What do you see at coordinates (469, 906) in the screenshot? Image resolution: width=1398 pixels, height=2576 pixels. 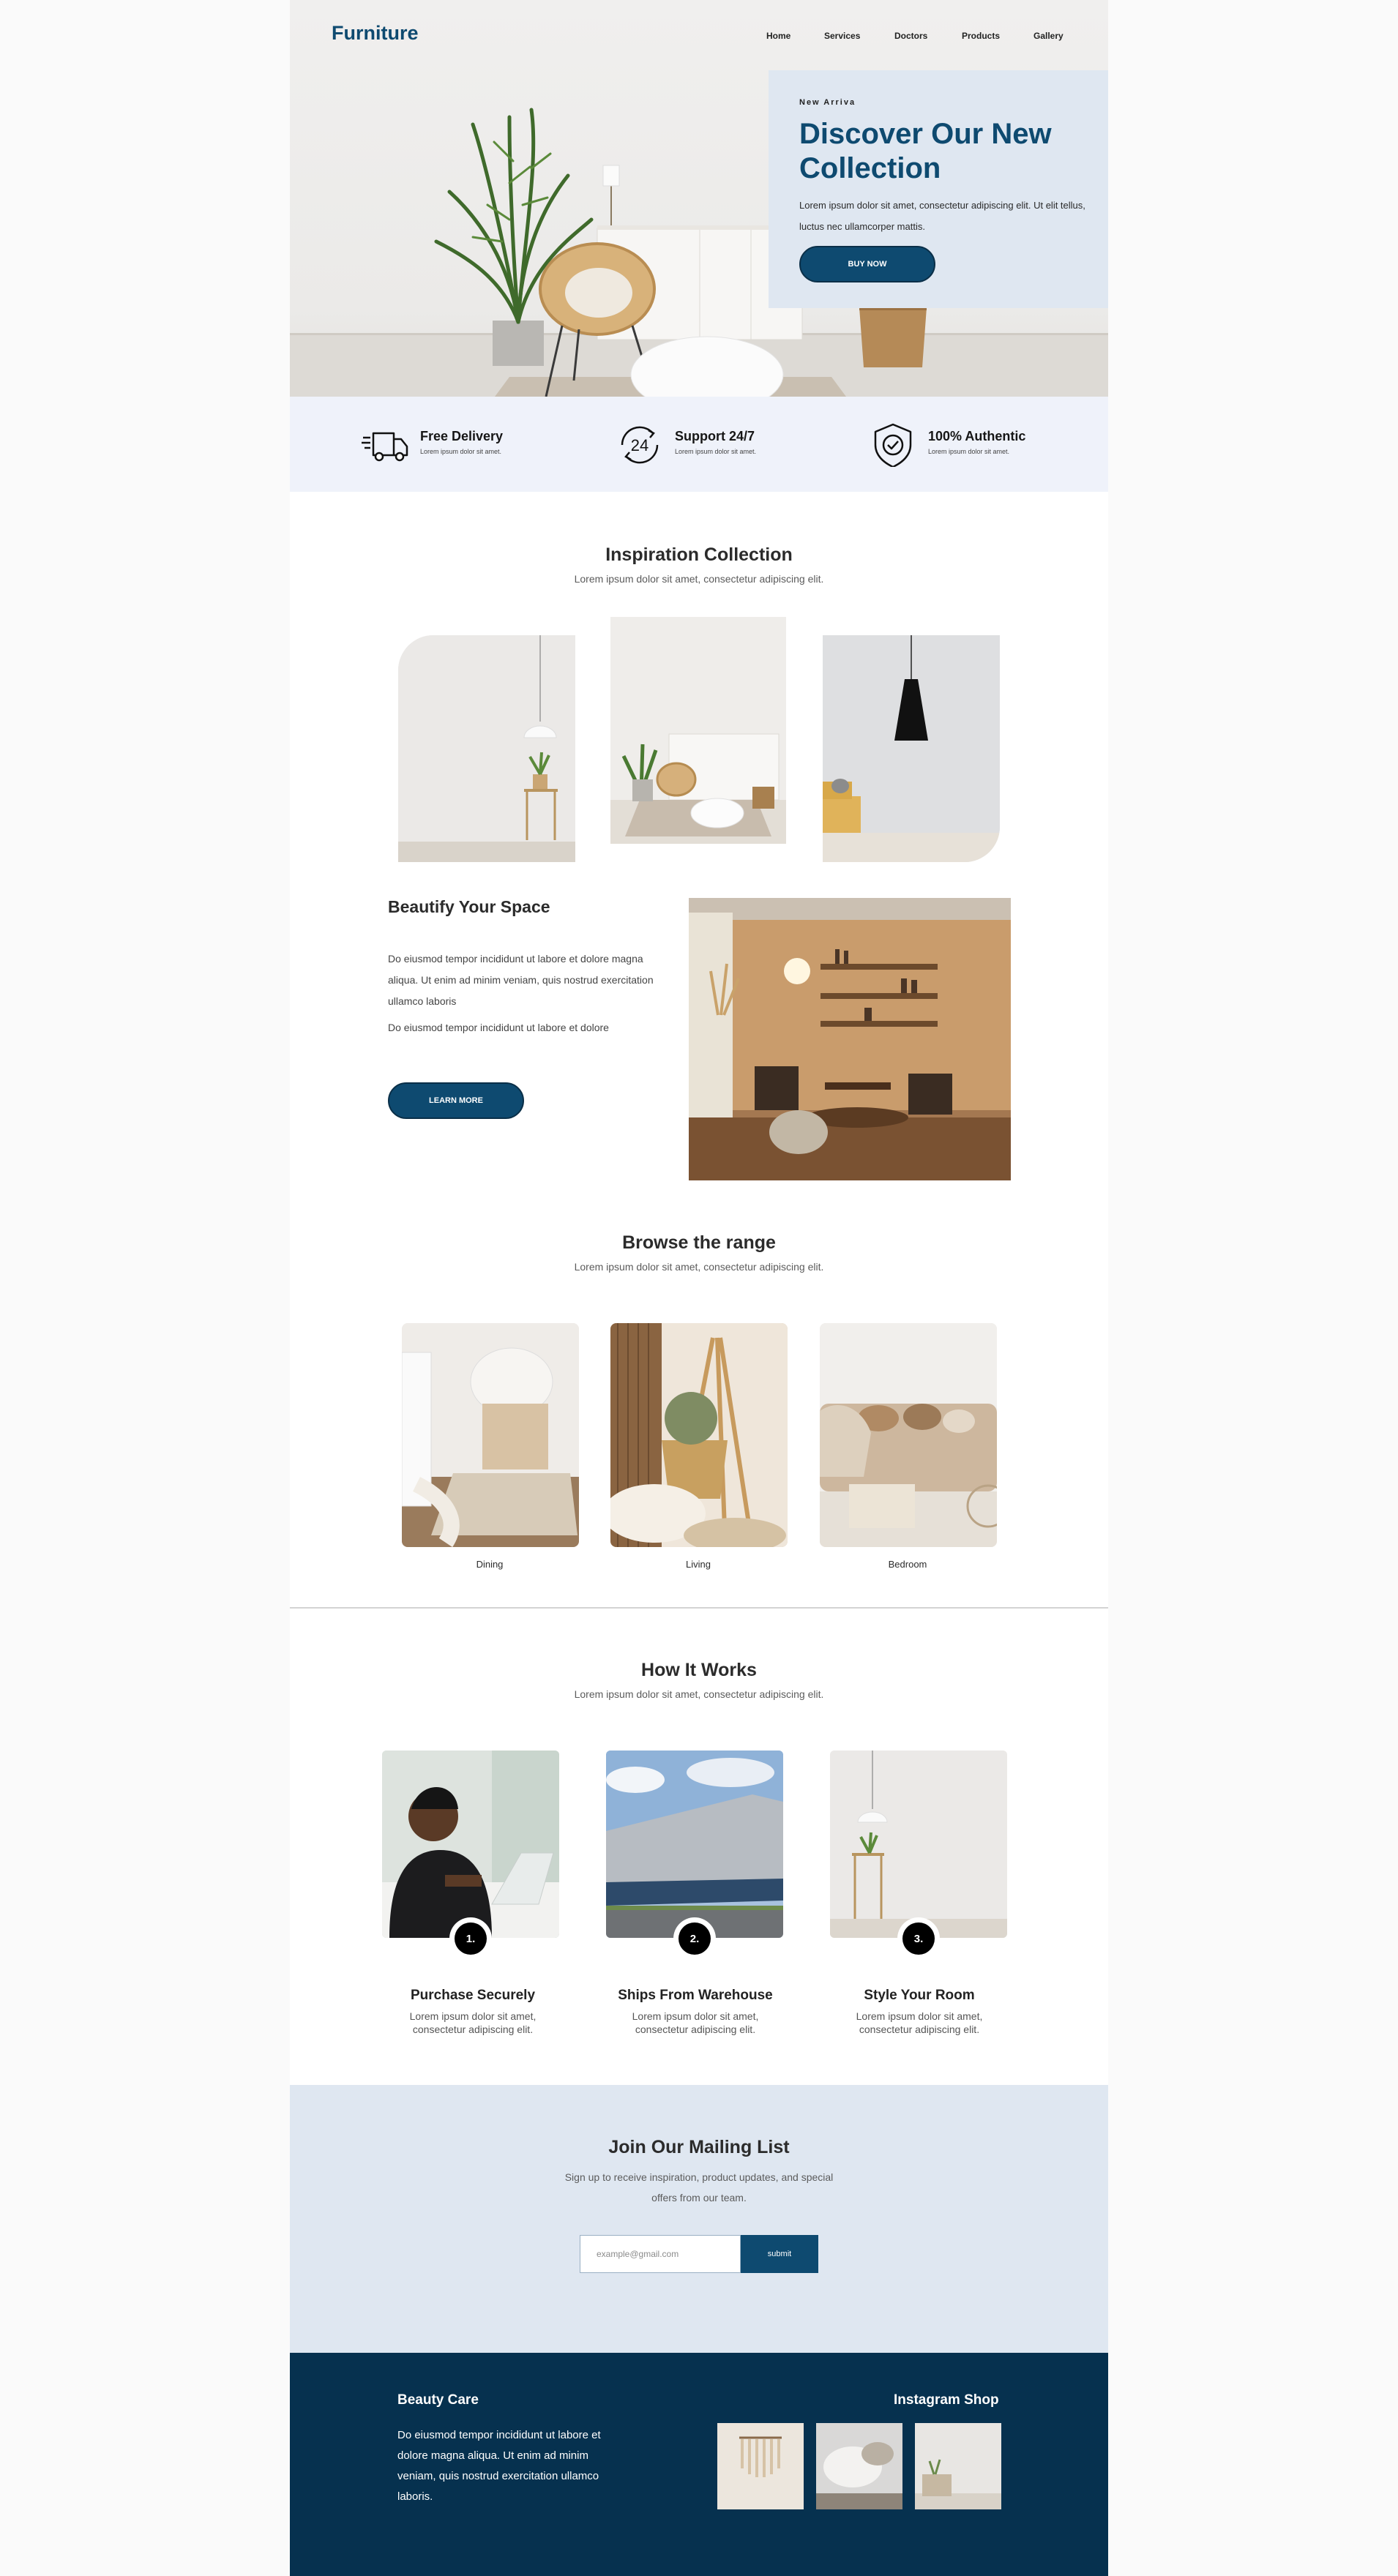 I see `beautify-title: Beautify Your Space` at bounding box center [469, 906].